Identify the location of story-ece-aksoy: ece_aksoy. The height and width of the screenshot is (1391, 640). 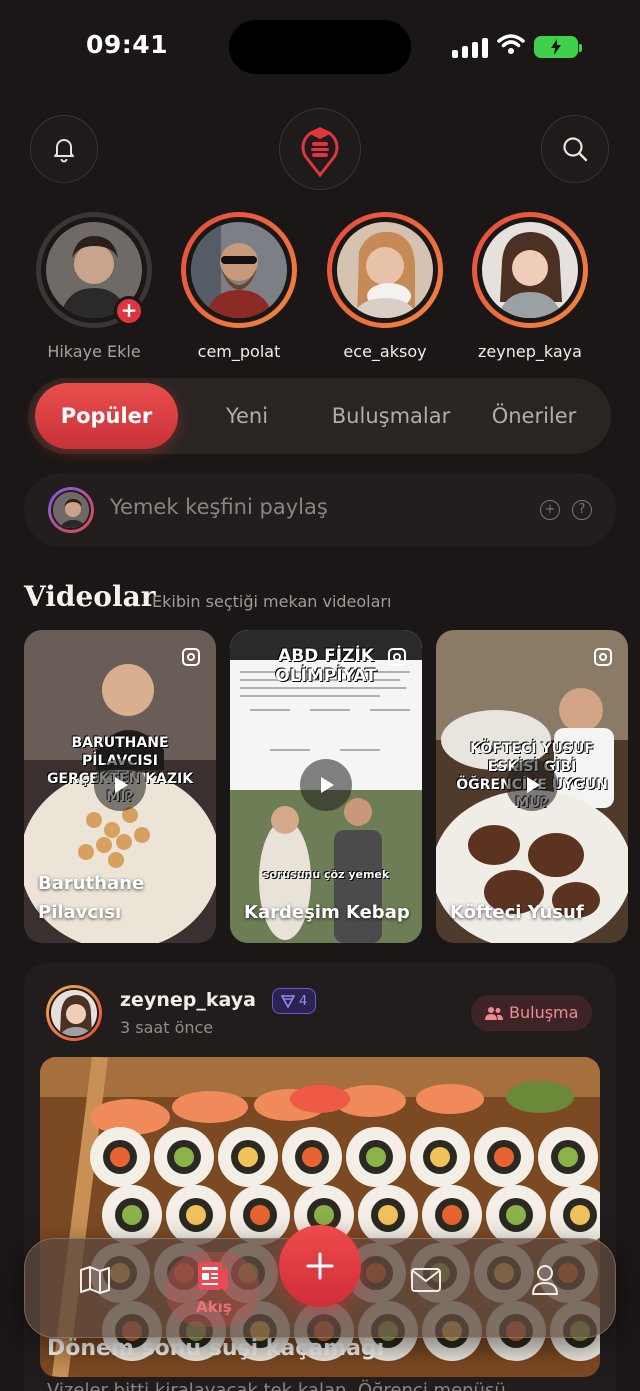
(385, 286).